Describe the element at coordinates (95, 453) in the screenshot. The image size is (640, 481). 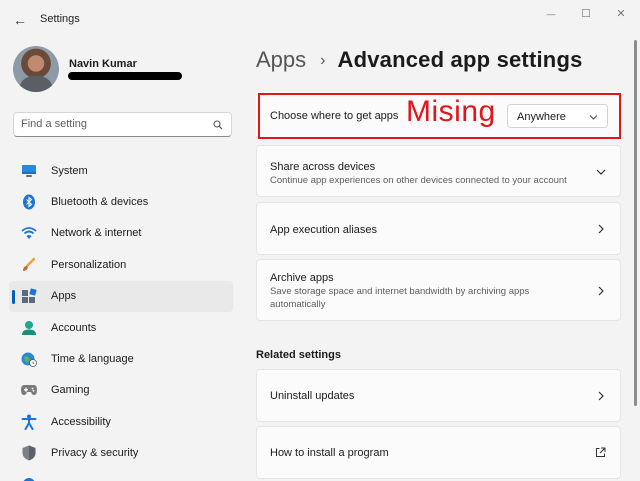
I see `sidebar-item-label: Privacy & security` at that location.